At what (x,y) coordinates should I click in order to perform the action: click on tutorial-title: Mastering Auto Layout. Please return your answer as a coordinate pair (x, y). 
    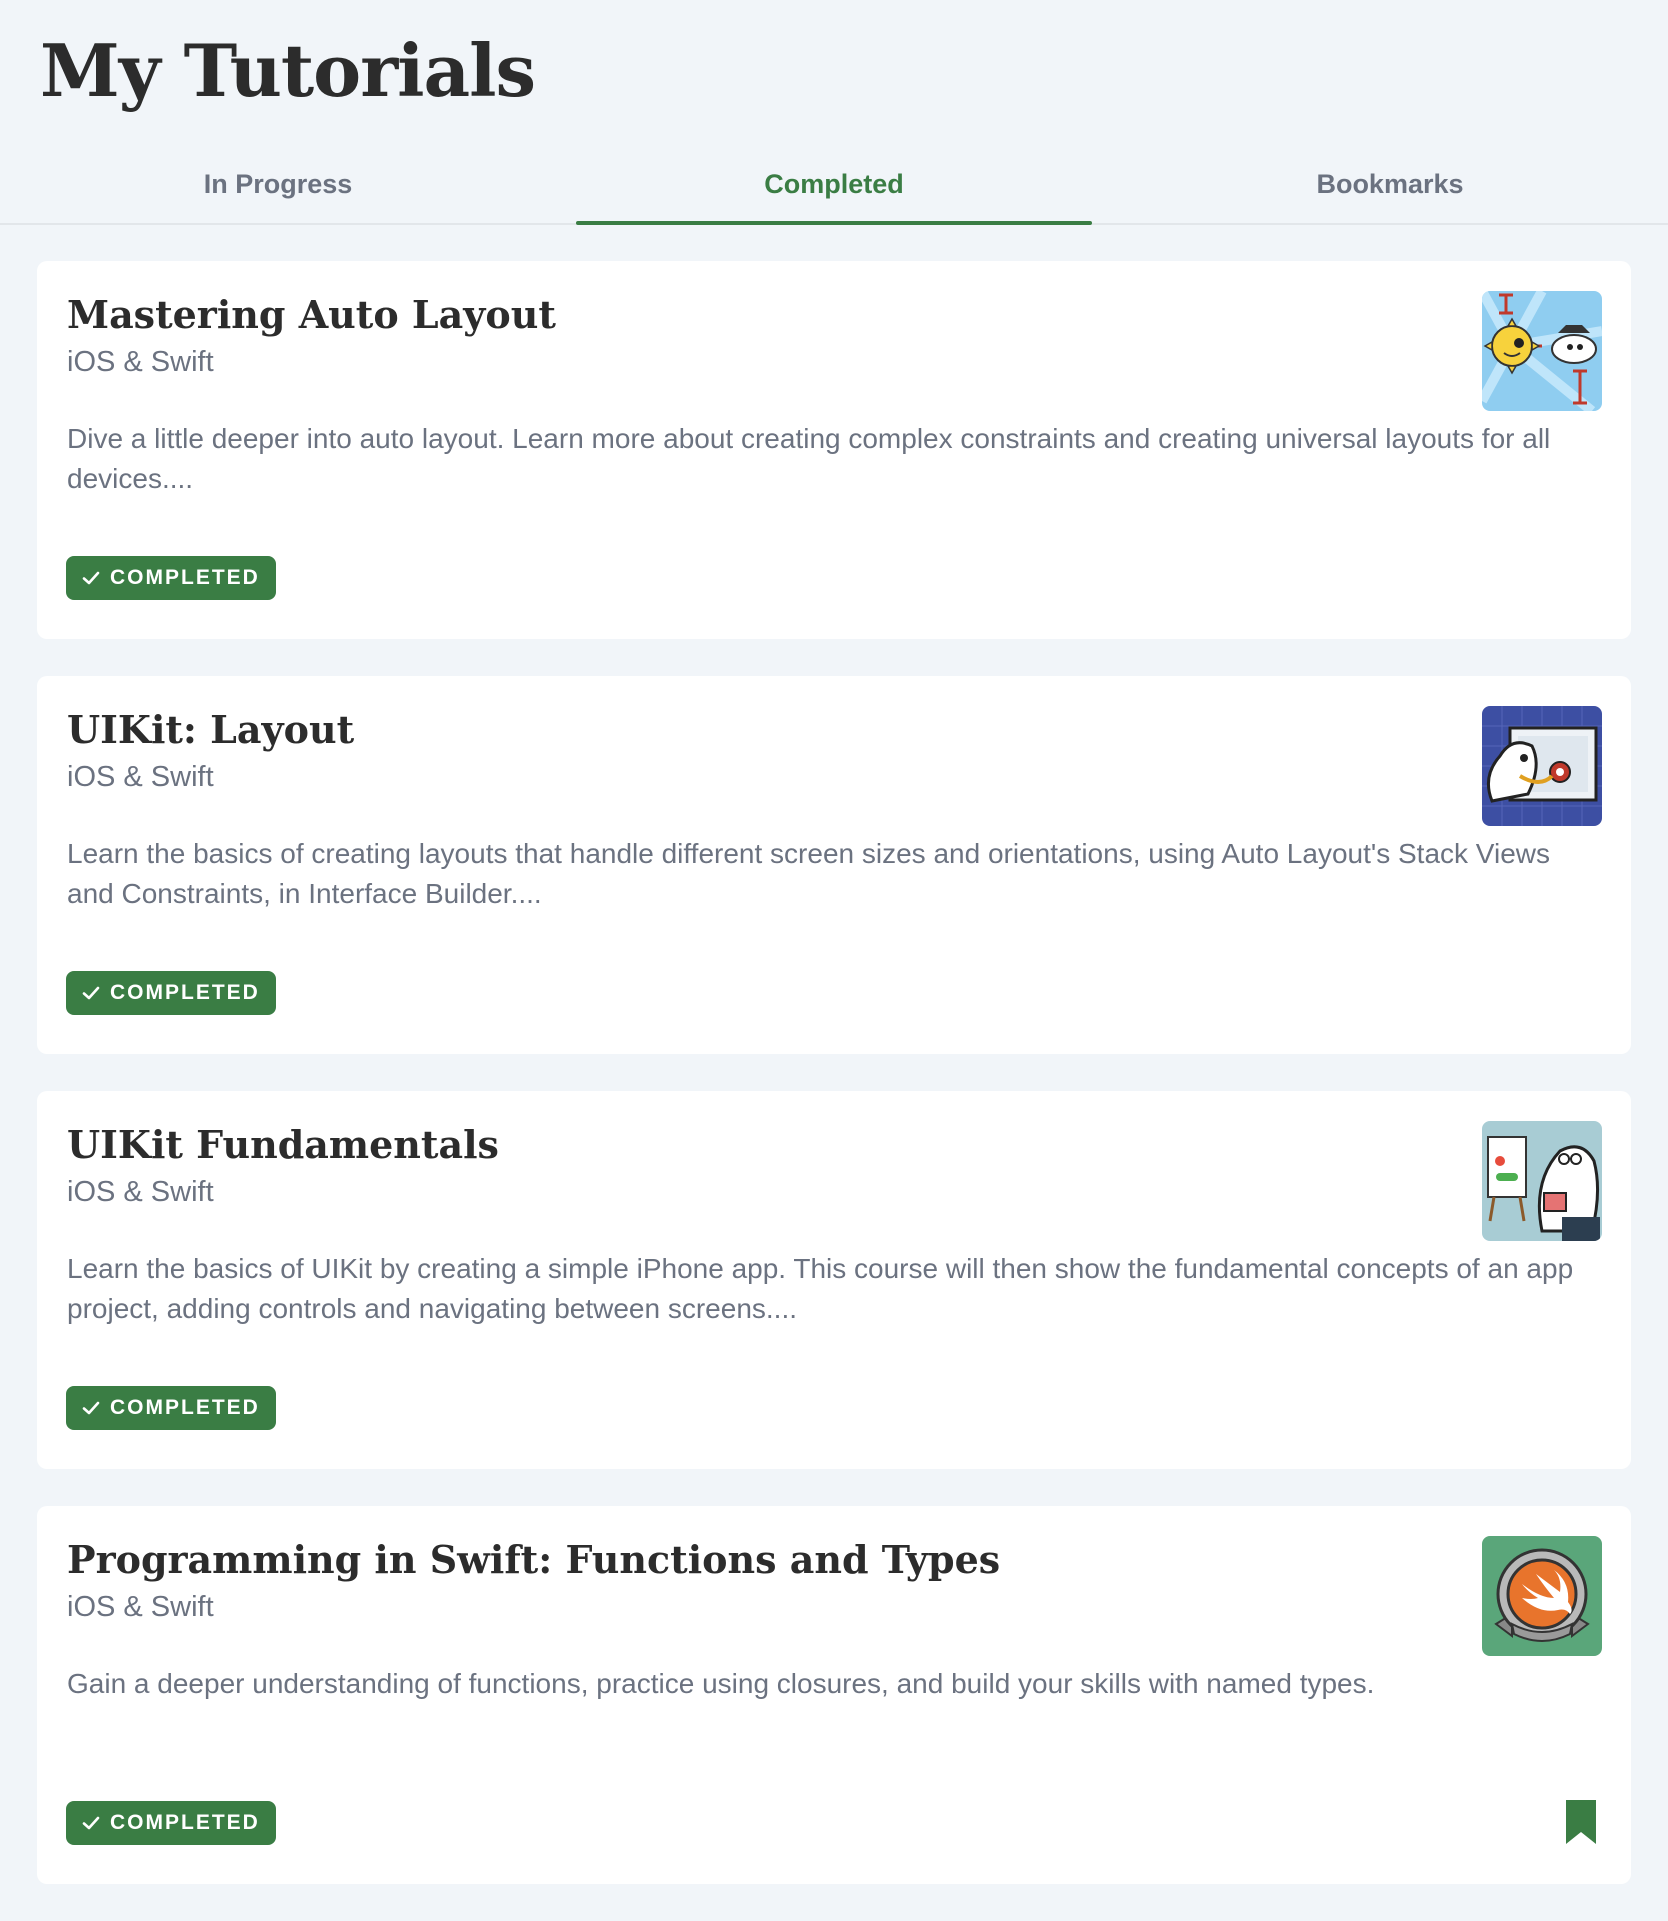
    Looking at the image, I should click on (311, 314).